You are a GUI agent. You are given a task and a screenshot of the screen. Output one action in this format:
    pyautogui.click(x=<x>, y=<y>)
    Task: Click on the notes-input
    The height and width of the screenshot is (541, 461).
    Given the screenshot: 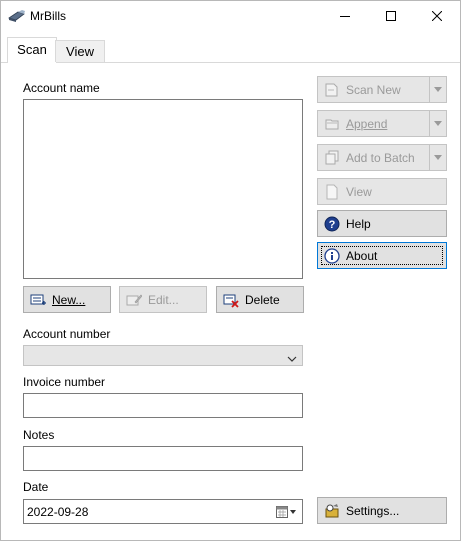 What is the action you would take?
    pyautogui.click(x=163, y=458)
    